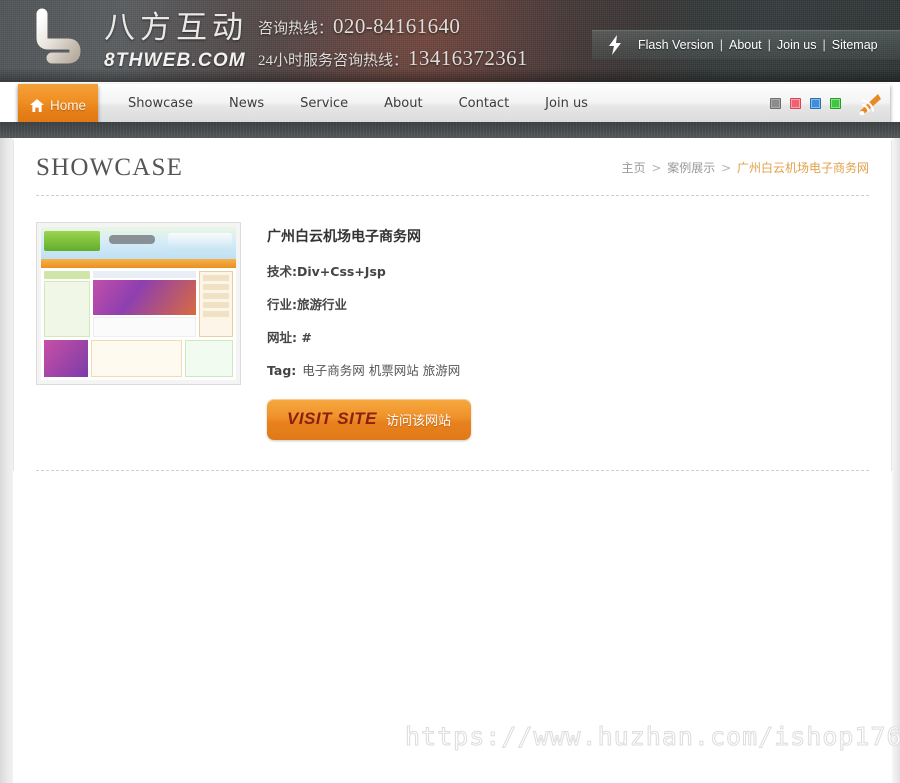 The image size is (900, 783). I want to click on breadcrumb-section: 案例展示, so click(691, 168).